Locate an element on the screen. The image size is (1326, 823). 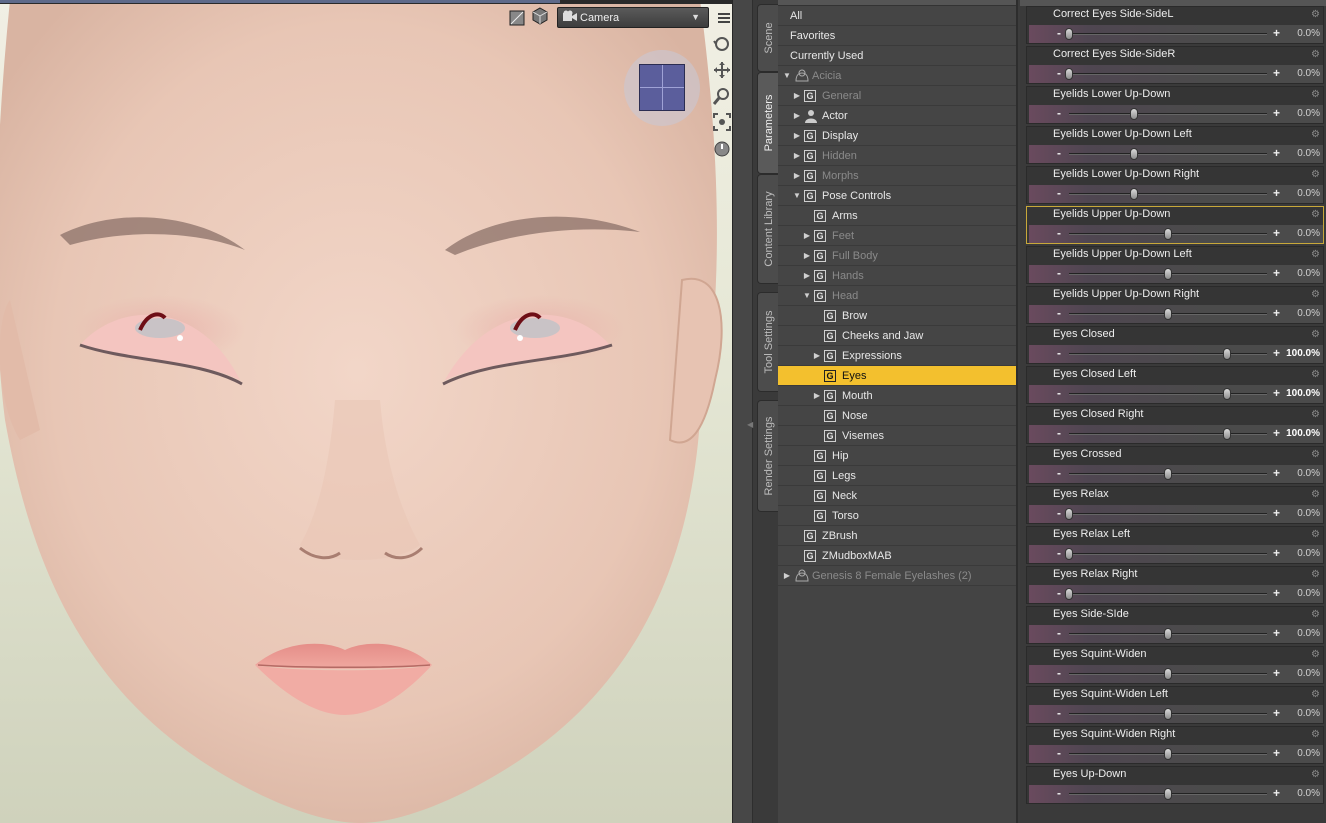
tab-tool-settings: Tool Settings is located at coordinates (768, 342).